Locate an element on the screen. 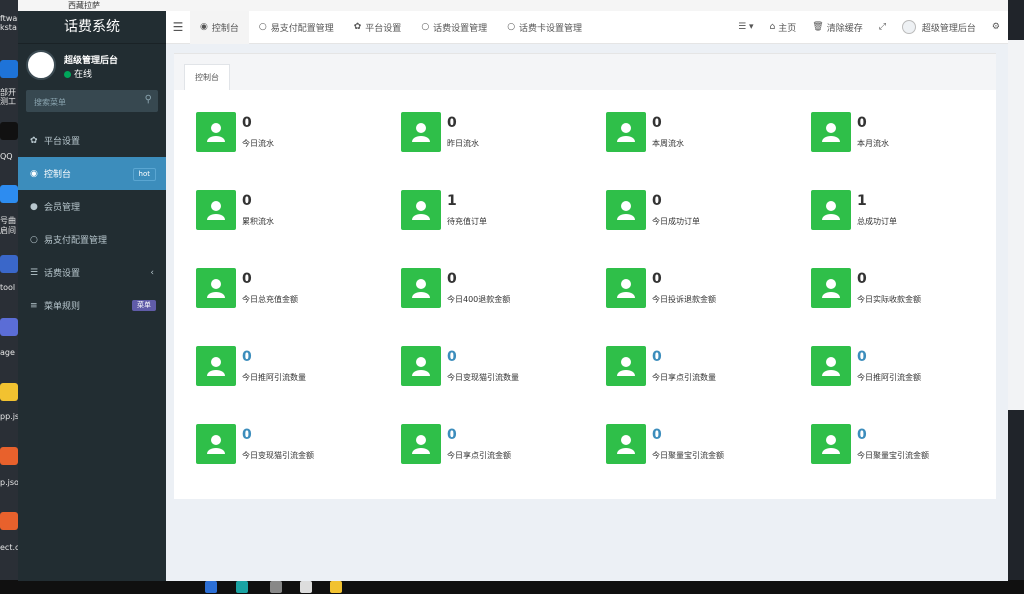  user-status: 在线 is located at coordinates (78, 73).